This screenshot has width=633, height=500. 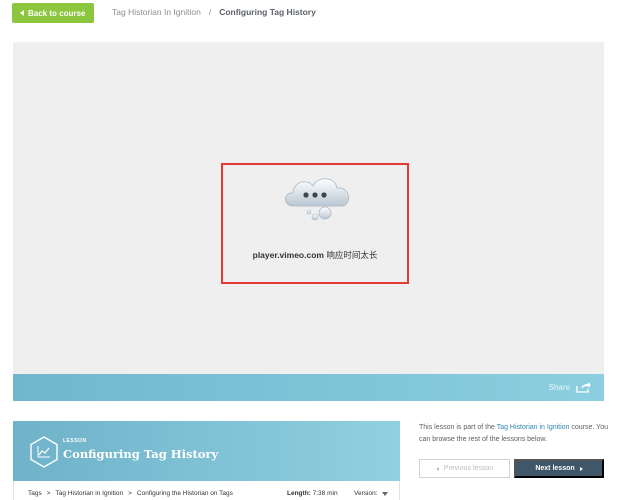 I want to click on share-button: Share, so click(x=570, y=387).